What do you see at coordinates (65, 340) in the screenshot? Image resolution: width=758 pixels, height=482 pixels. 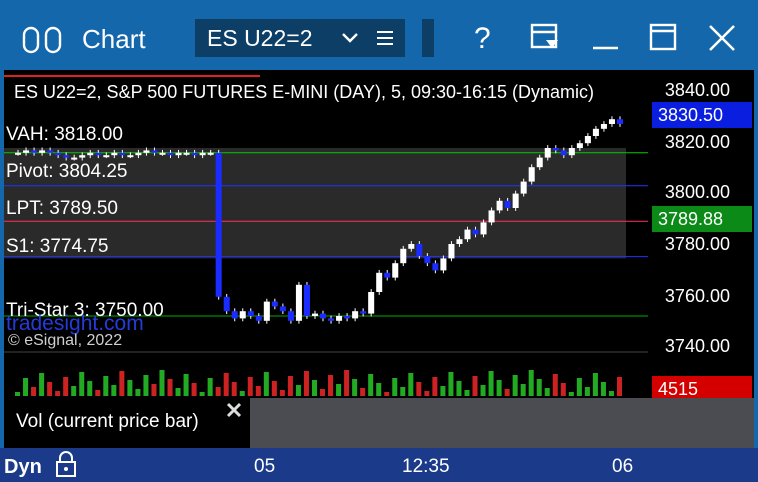 I see `copyright: © eSignal, 2022` at bounding box center [65, 340].